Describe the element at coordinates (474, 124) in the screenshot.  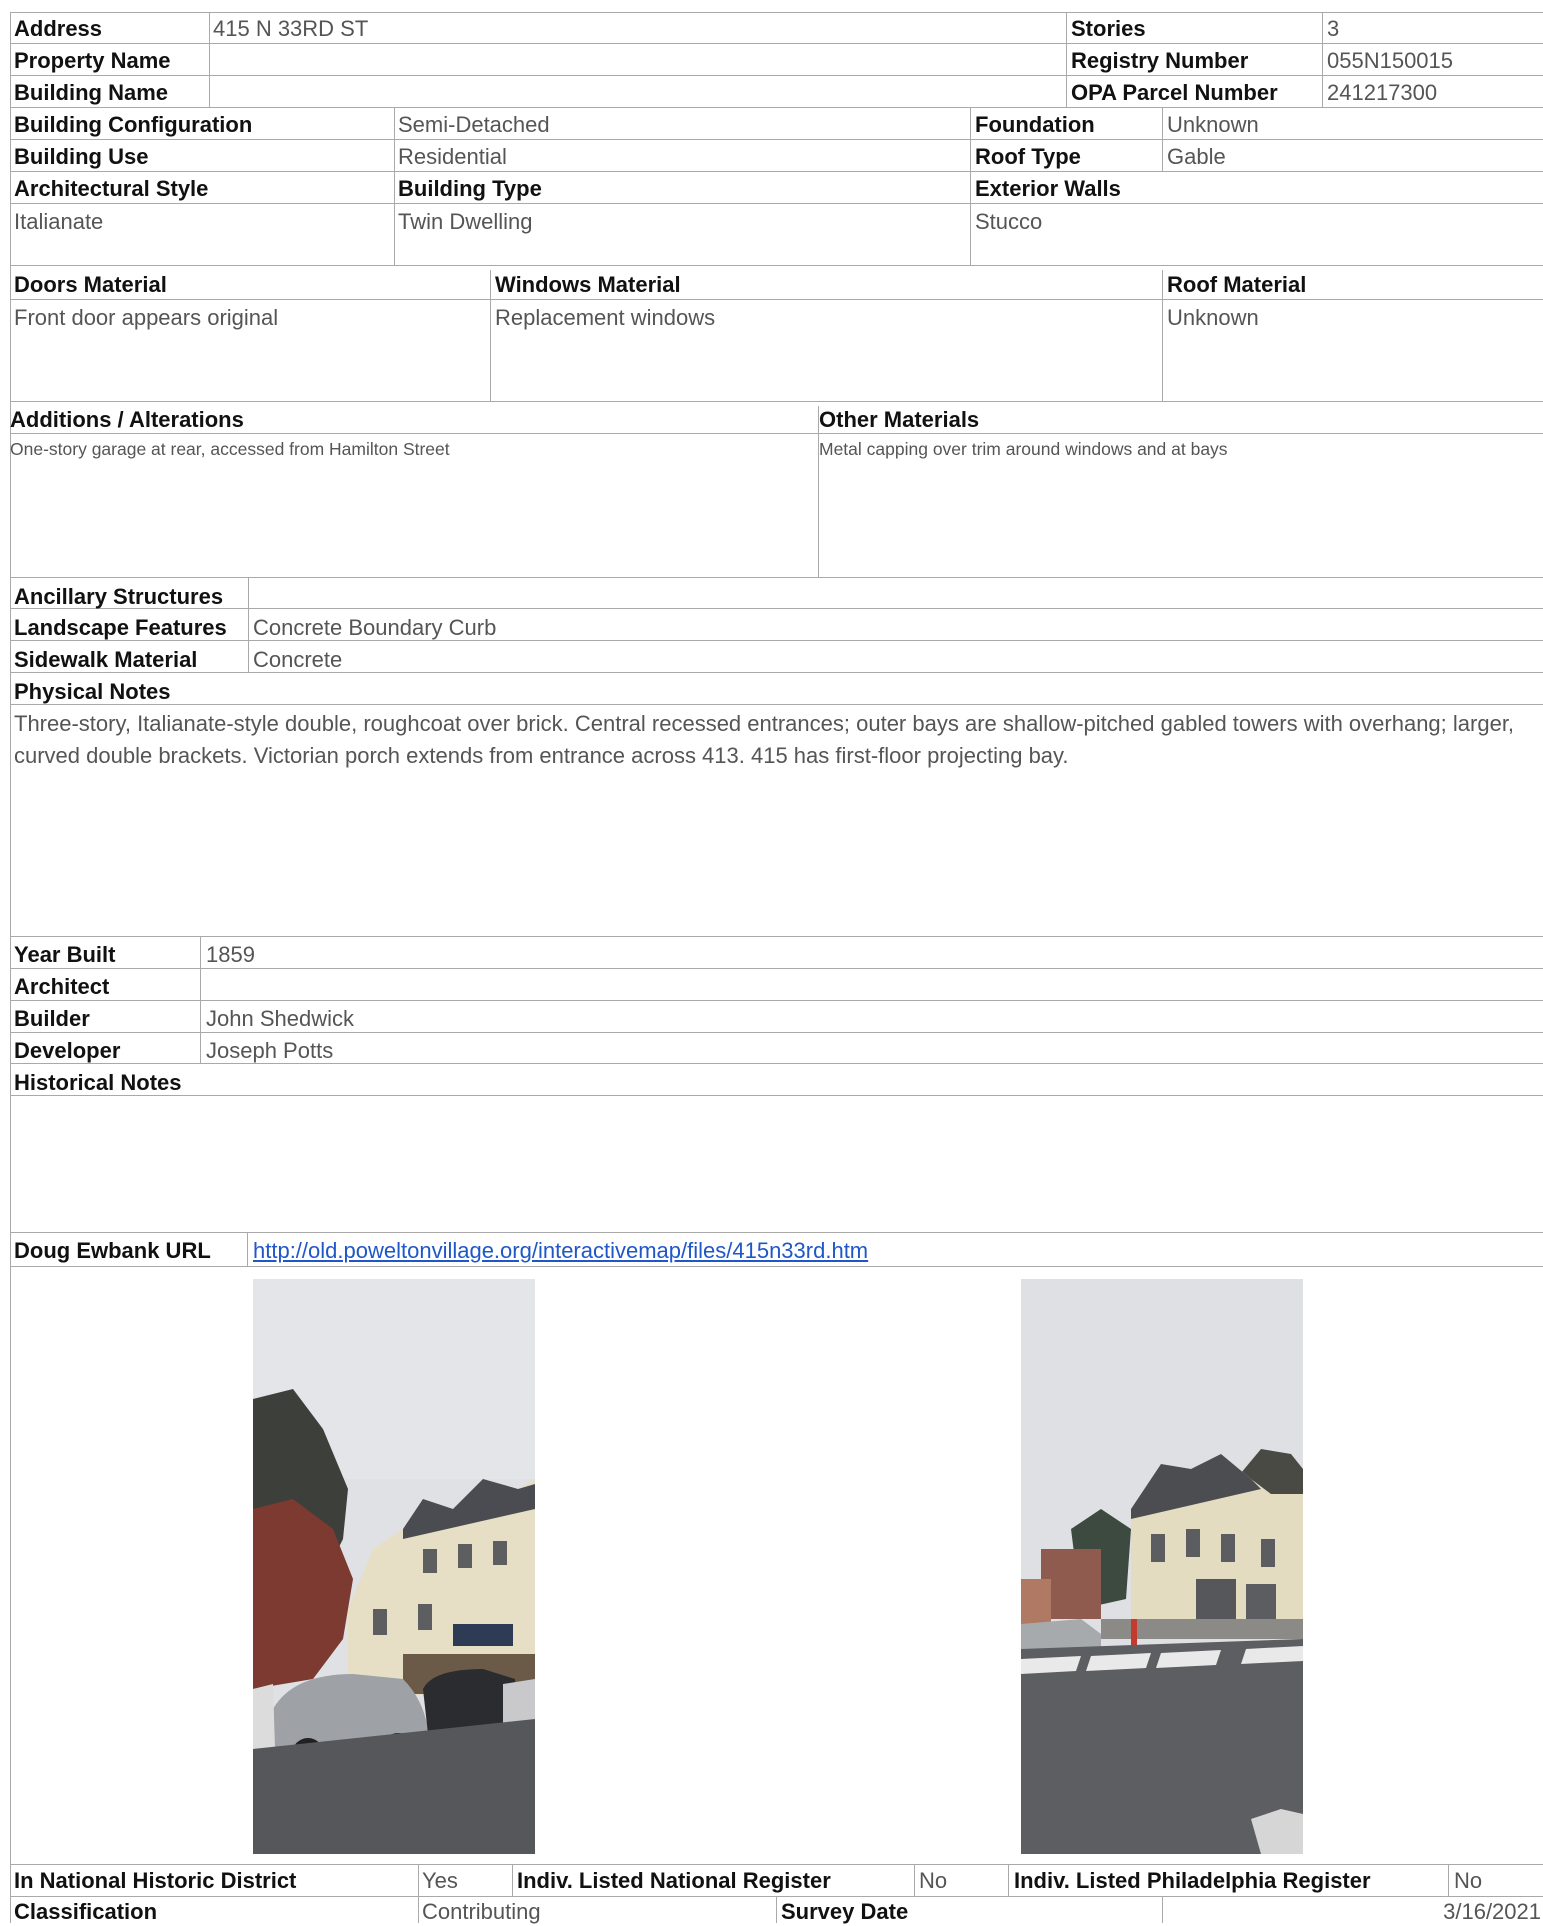
I see `building-configuration-value: Semi-Detached` at that location.